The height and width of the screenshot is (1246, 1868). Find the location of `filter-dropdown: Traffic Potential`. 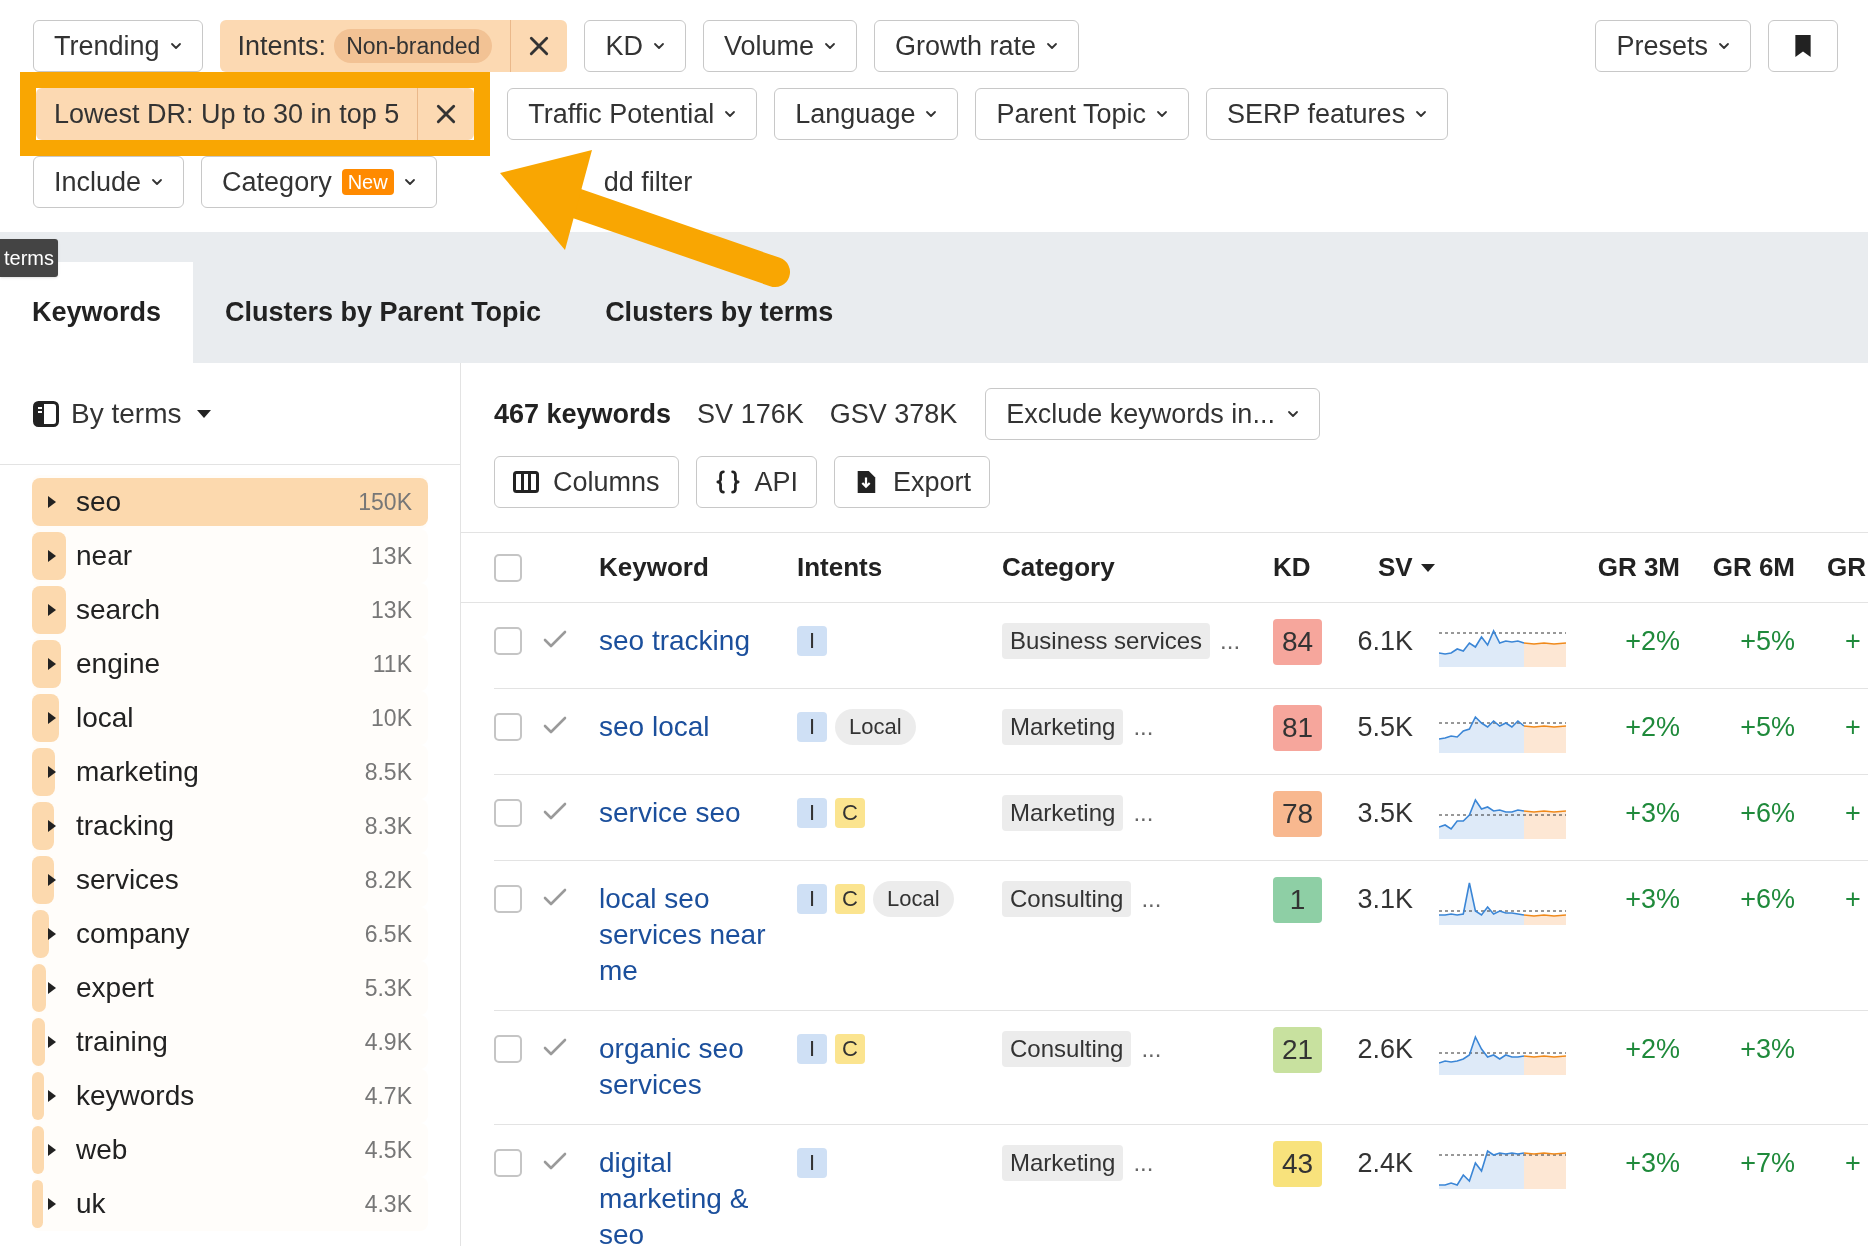

filter-dropdown: Traffic Potential is located at coordinates (632, 114).